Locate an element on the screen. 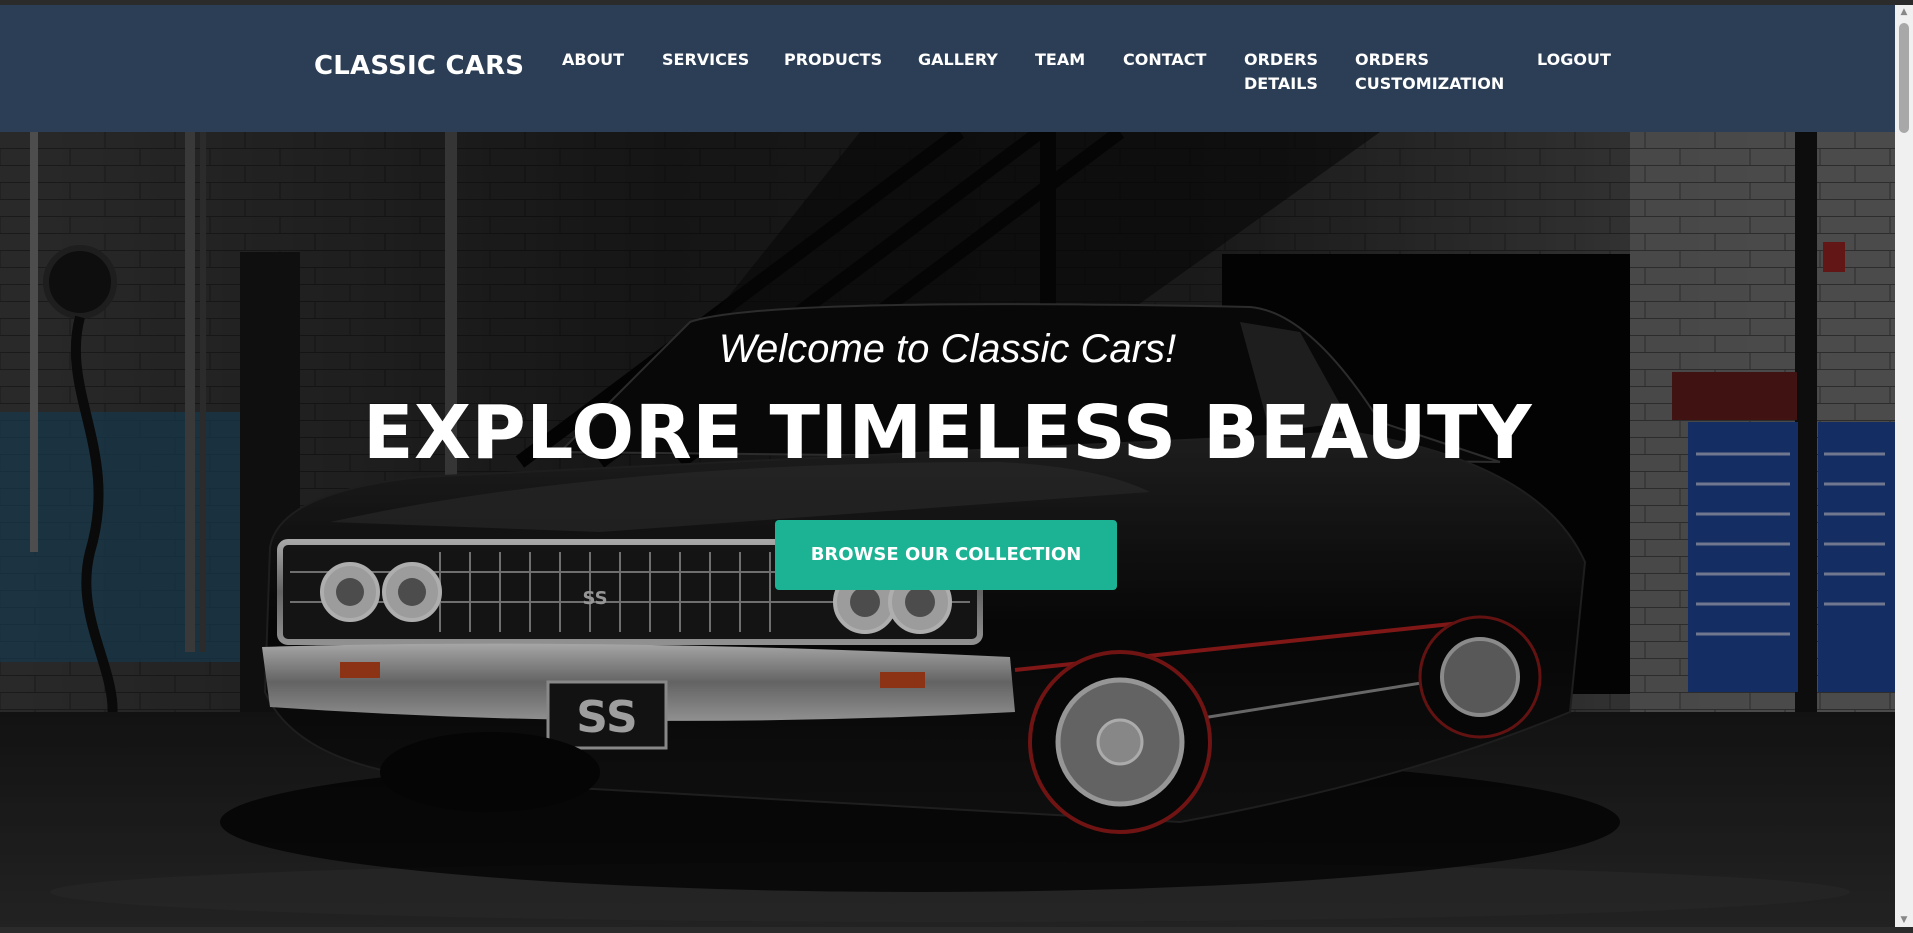 The image size is (1913, 933). nav-contact: CONTACT is located at coordinates (1164, 60).